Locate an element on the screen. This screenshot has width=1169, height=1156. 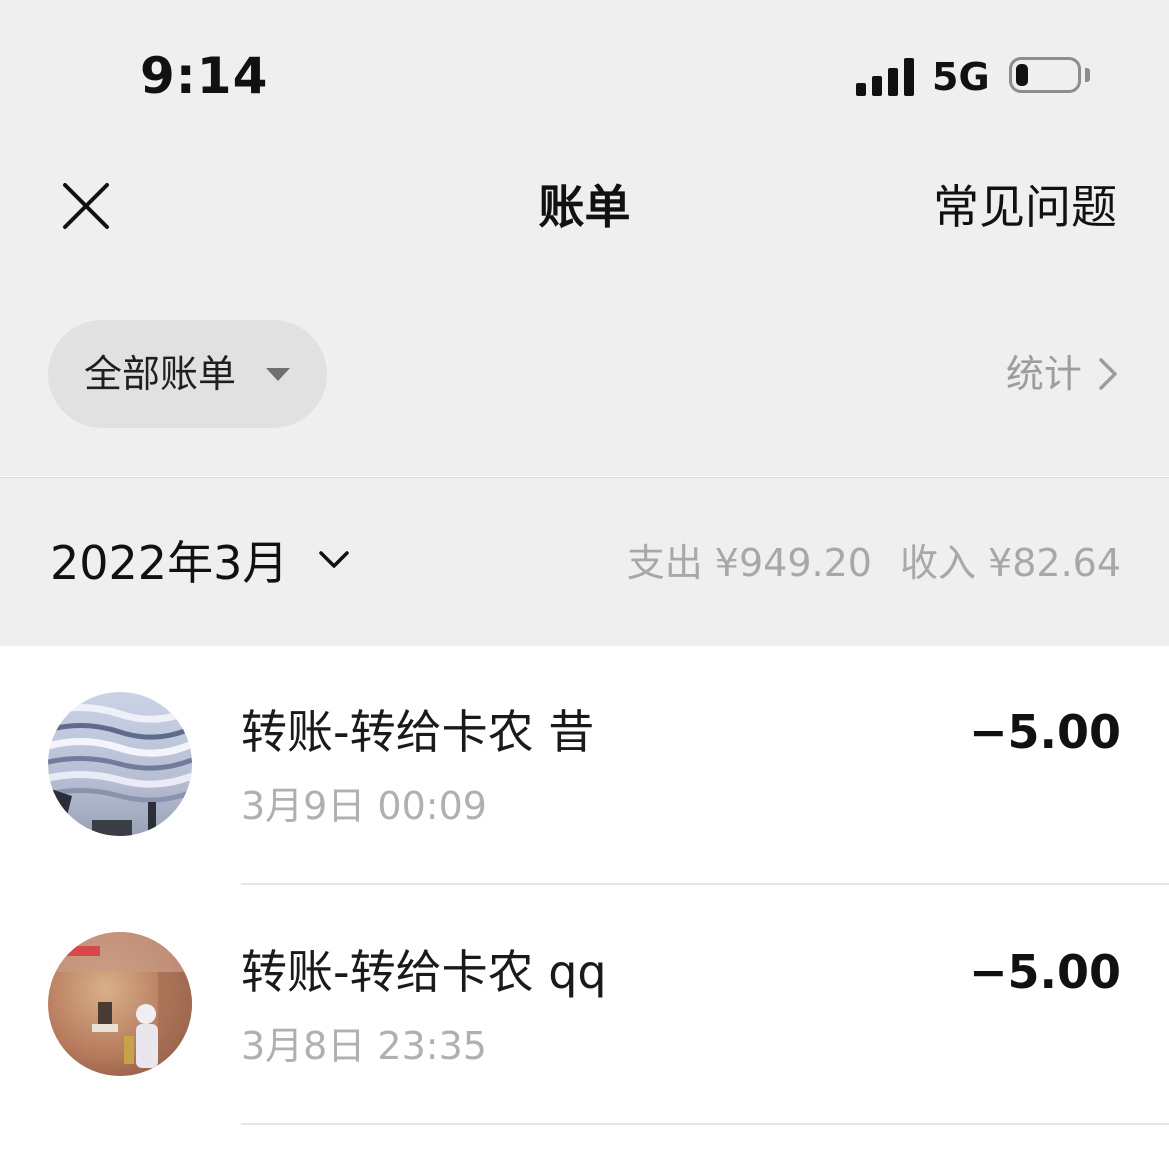
transaction-time: 3月9日 00:09 is located at coordinates (364, 806).